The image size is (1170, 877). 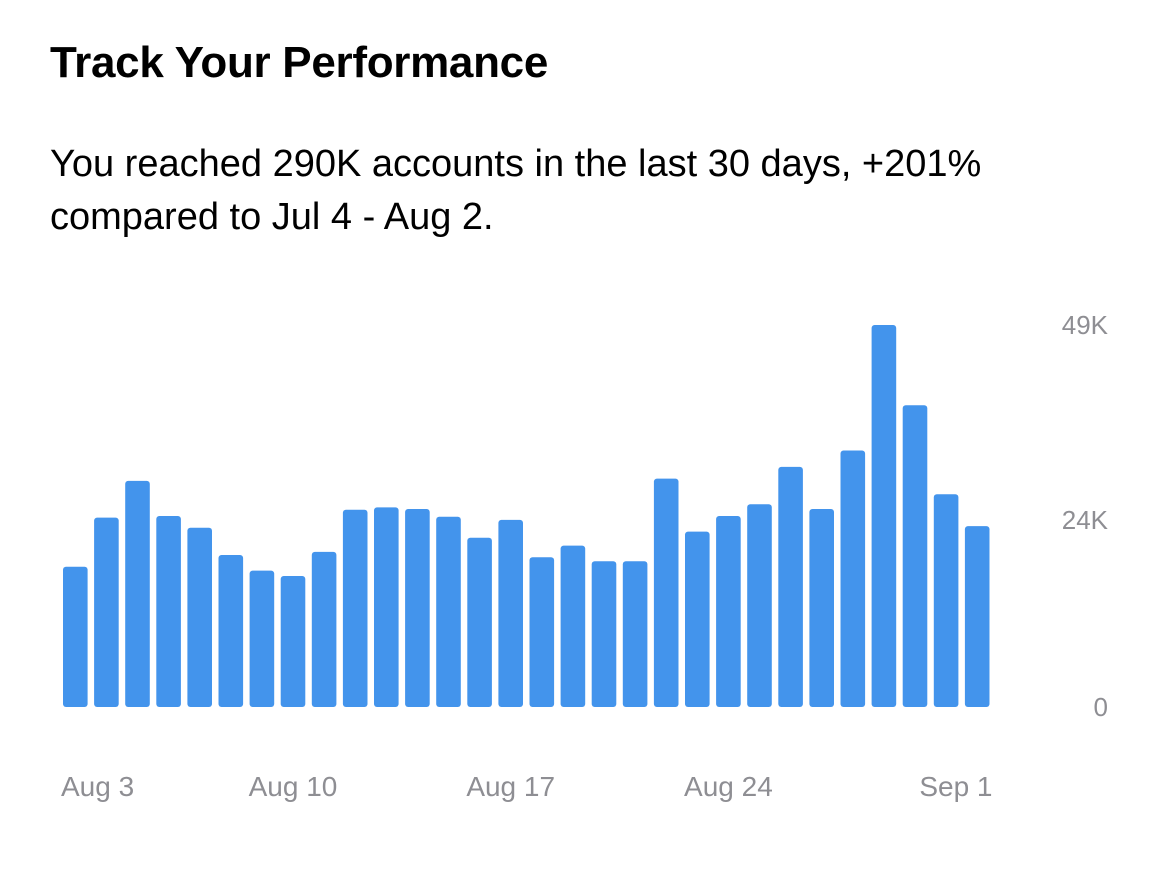 What do you see at coordinates (293, 786) in the screenshot?
I see `x-tick-label: Aug 10` at bounding box center [293, 786].